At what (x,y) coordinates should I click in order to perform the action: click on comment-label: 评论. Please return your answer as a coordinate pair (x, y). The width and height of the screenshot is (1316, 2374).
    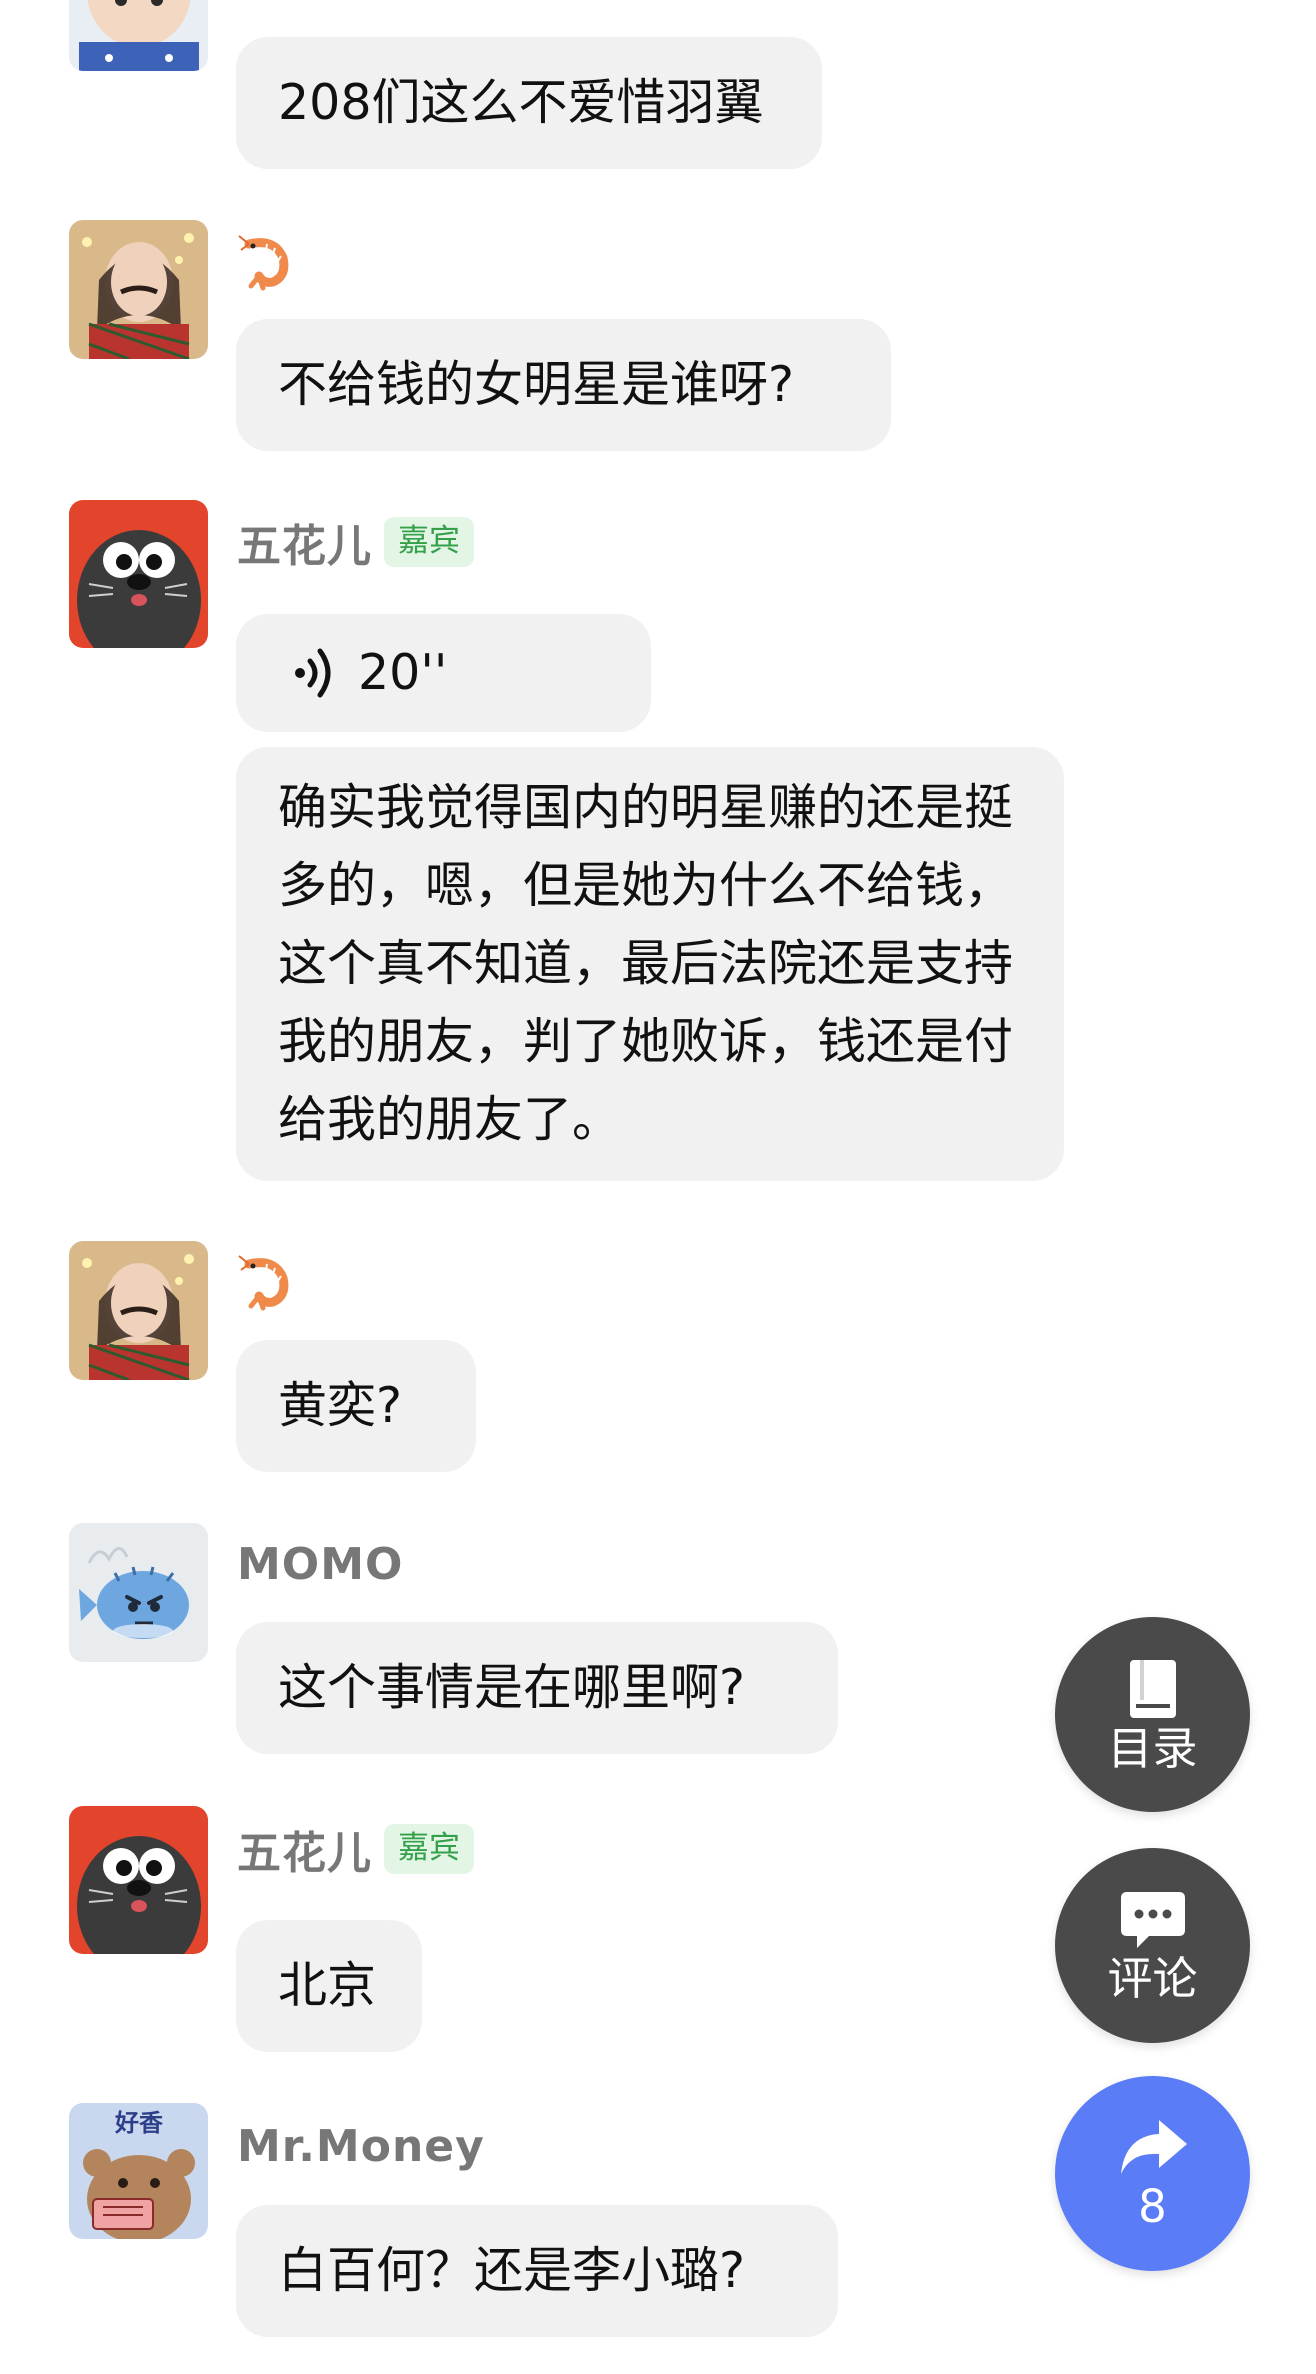
    Looking at the image, I should click on (1152, 1978).